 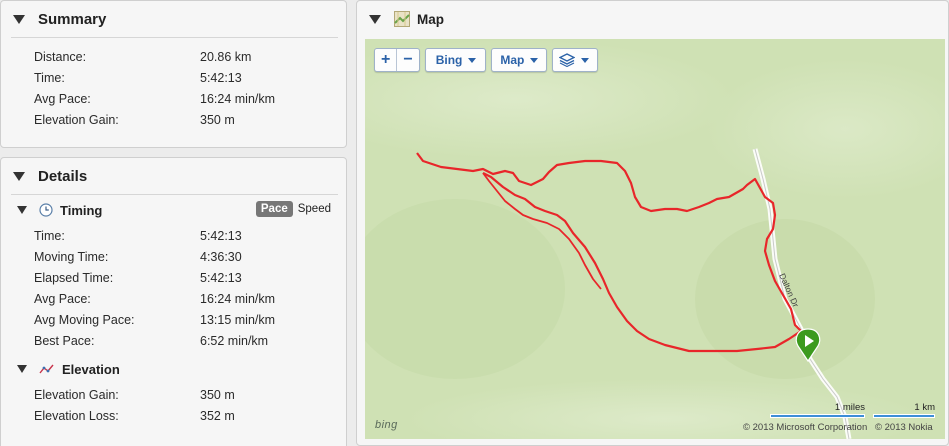 What do you see at coordinates (817, 410) in the screenshot?
I see `scale-miles: 1 miles` at bounding box center [817, 410].